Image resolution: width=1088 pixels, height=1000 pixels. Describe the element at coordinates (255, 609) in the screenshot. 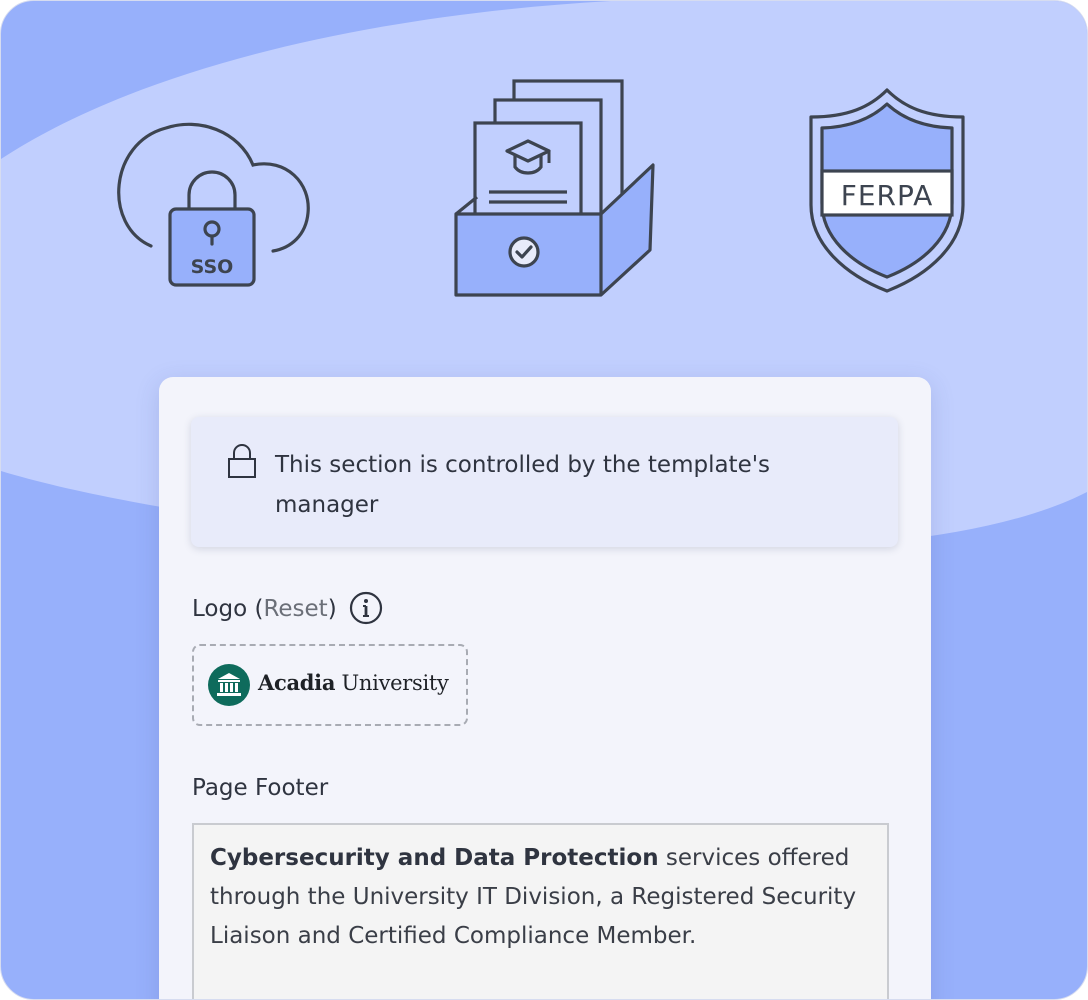

I see `logo-paren-open: (` at that location.